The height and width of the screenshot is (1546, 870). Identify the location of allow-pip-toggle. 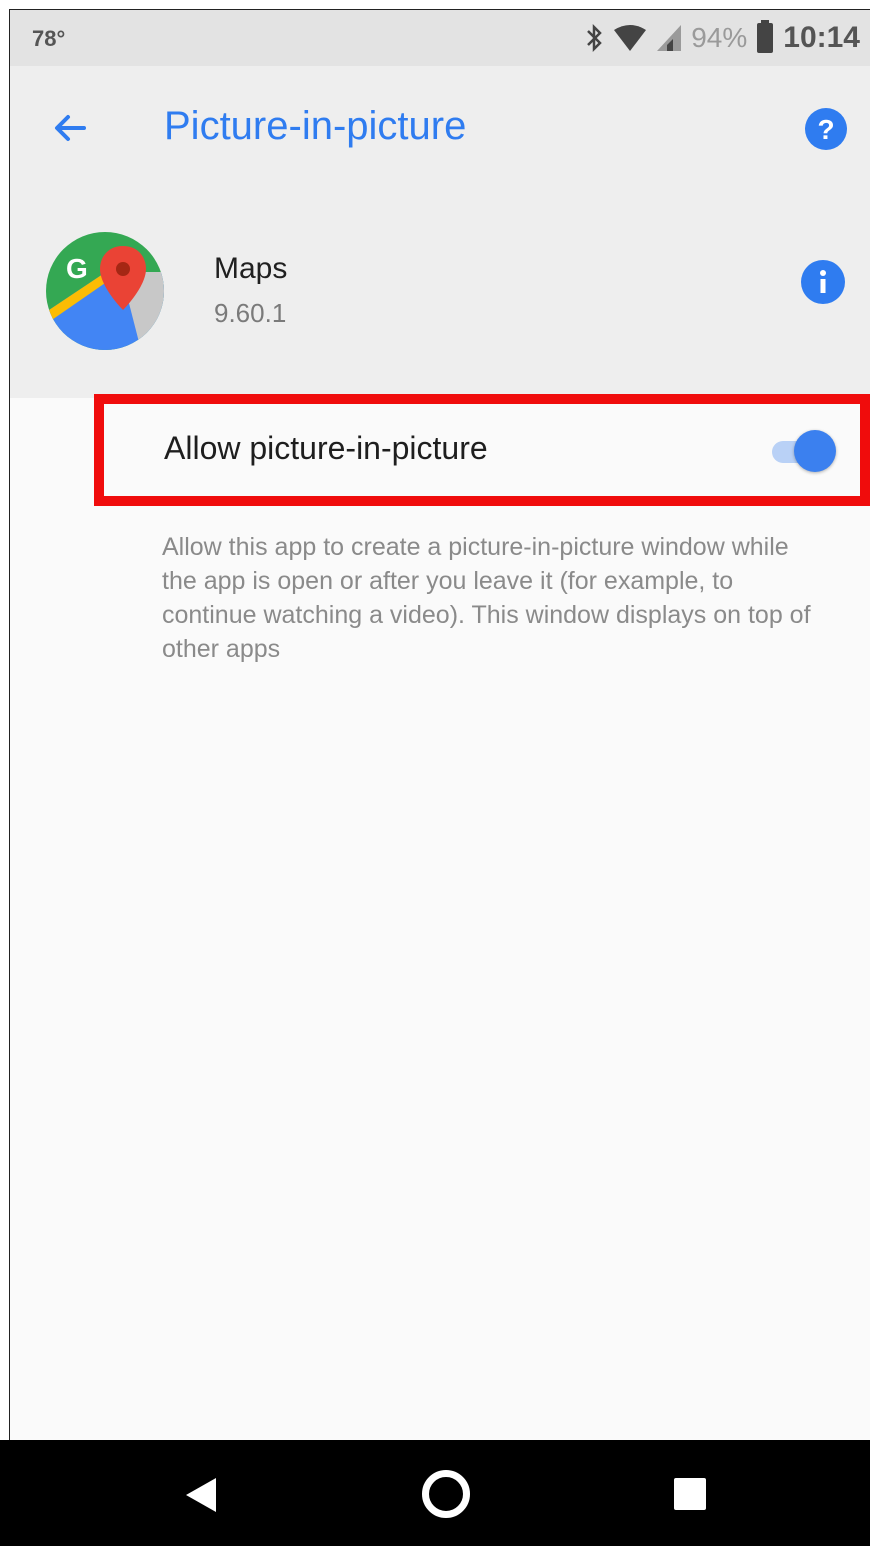
(804, 451).